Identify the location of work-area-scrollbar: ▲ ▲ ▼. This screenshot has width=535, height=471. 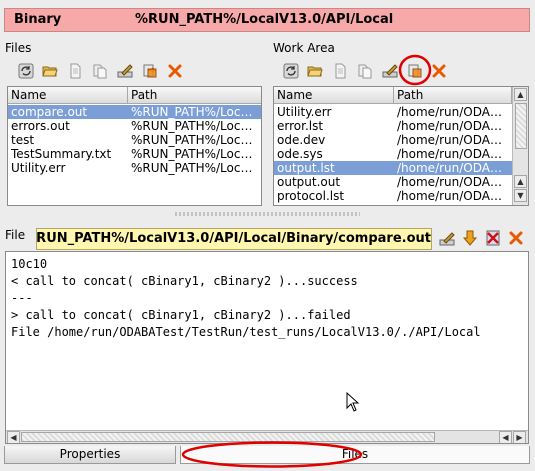
(520, 146).